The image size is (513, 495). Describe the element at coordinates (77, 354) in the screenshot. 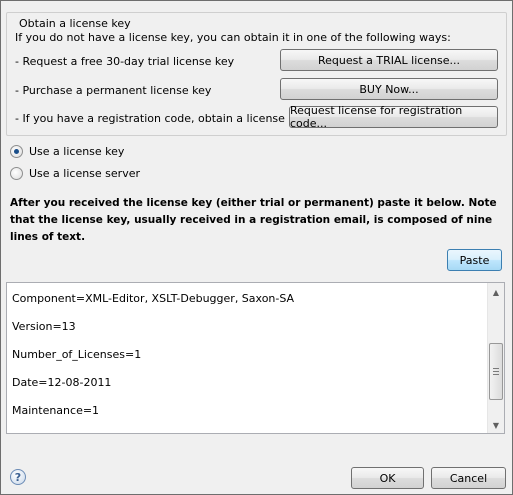

I see `license-line: Number_of_Licenses=1` at that location.